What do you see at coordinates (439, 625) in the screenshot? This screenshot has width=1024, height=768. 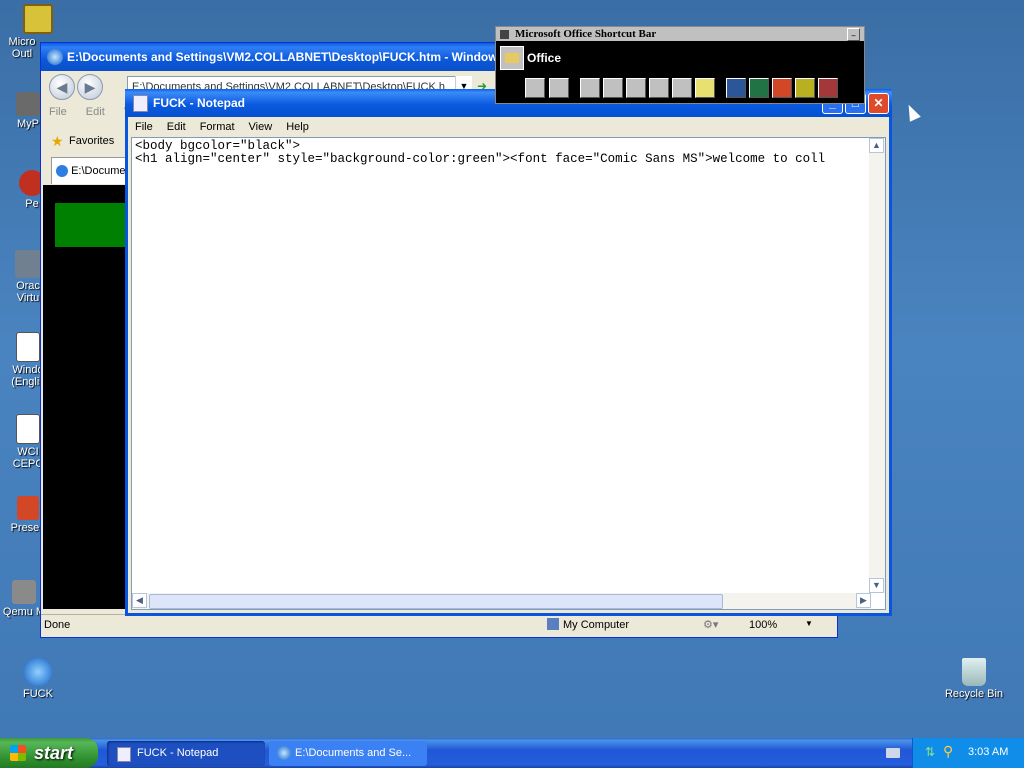 I see `ie-status-bar: Done My Computer ⚙▾ 100% ▼` at bounding box center [439, 625].